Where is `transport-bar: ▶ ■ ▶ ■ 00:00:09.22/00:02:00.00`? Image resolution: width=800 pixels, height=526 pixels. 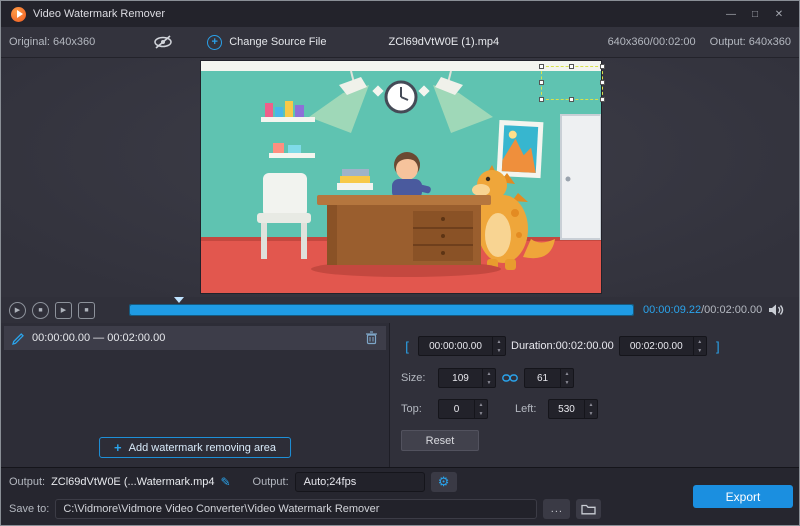
transport-bar: ▶ ■ ▶ ■ 00:00:09.22/00:02:00.00 is located at coordinates (400, 310).